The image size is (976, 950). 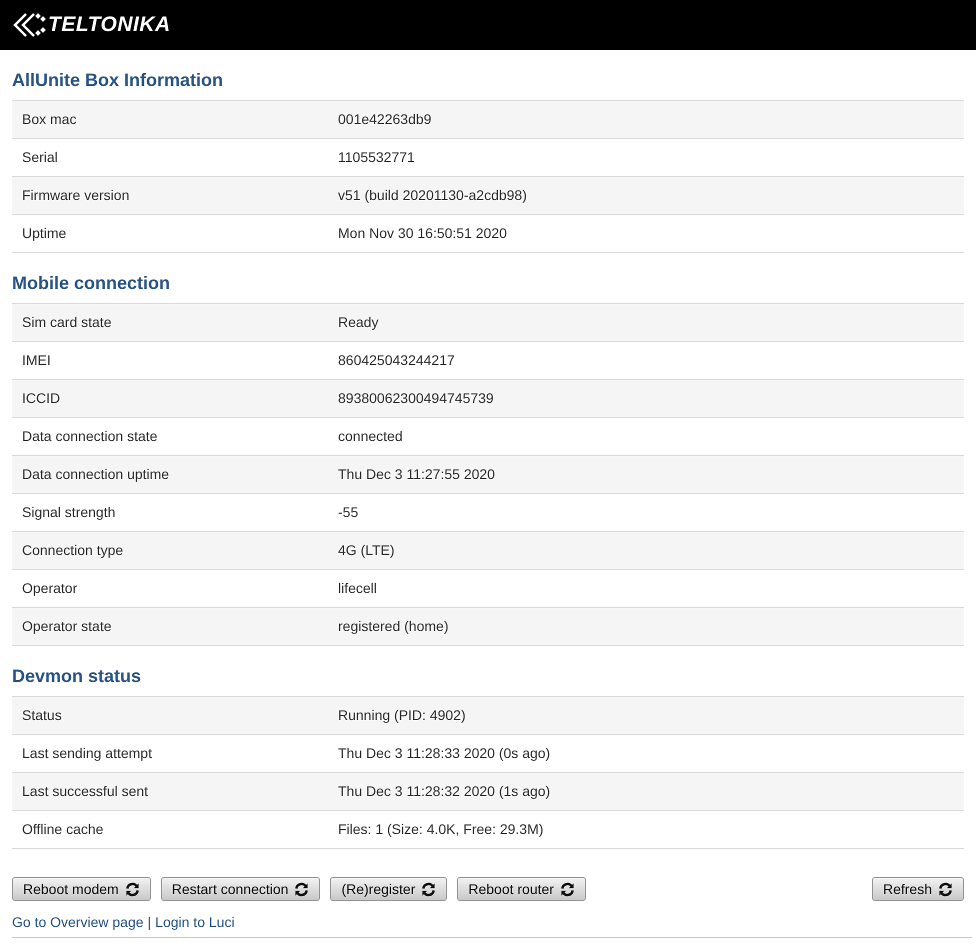 What do you see at coordinates (62, 829) in the screenshot?
I see `row-label: Offline cache` at bounding box center [62, 829].